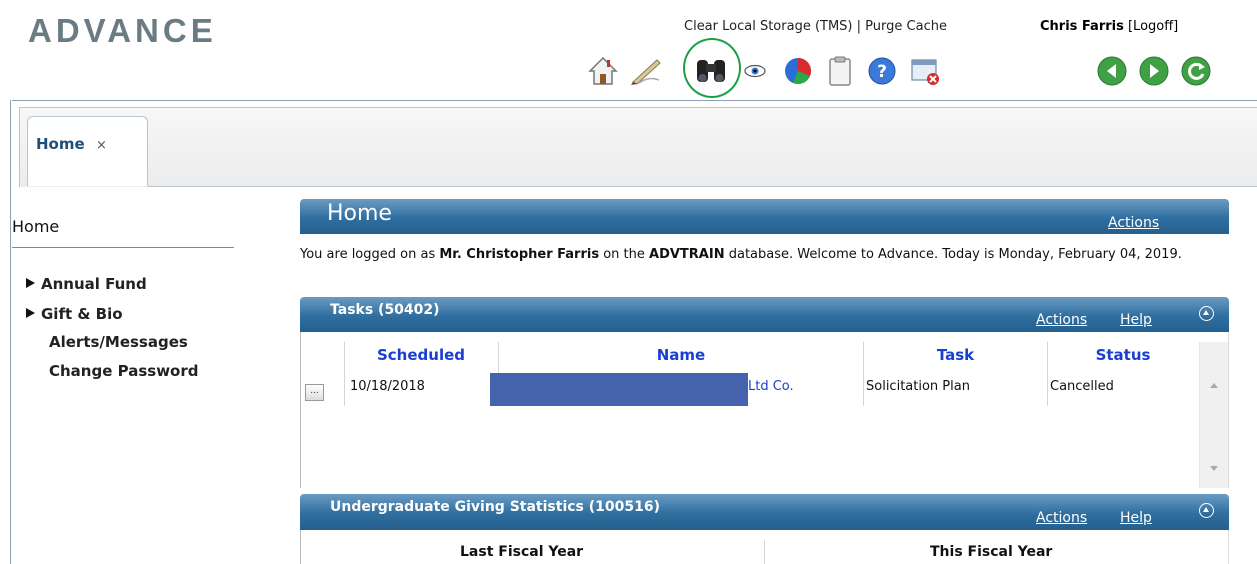 Image resolution: width=1257 pixels, height=564 pixels. What do you see at coordinates (1112, 71) in the screenshot?
I see `back-icon` at bounding box center [1112, 71].